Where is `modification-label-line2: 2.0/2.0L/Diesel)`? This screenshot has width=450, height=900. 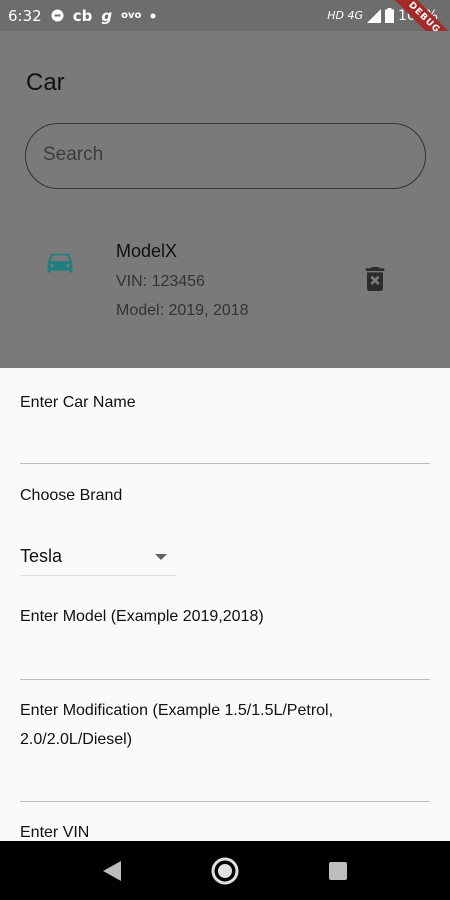
modification-label-line2: 2.0/2.0L/Diesel) is located at coordinates (76, 739).